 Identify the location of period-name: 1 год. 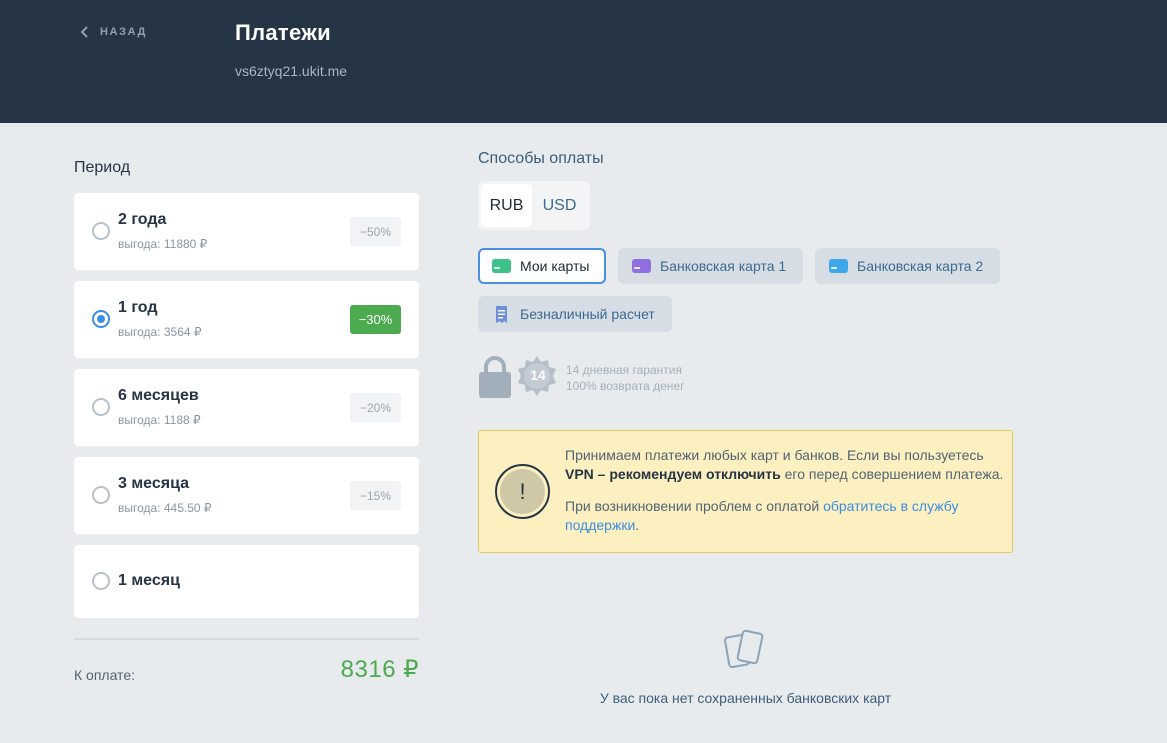
(138, 307).